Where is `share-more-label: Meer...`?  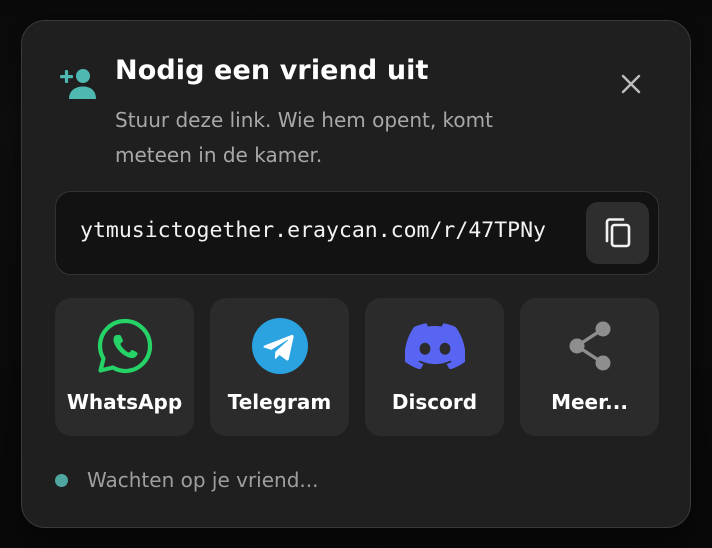 share-more-label: Meer... is located at coordinates (589, 402).